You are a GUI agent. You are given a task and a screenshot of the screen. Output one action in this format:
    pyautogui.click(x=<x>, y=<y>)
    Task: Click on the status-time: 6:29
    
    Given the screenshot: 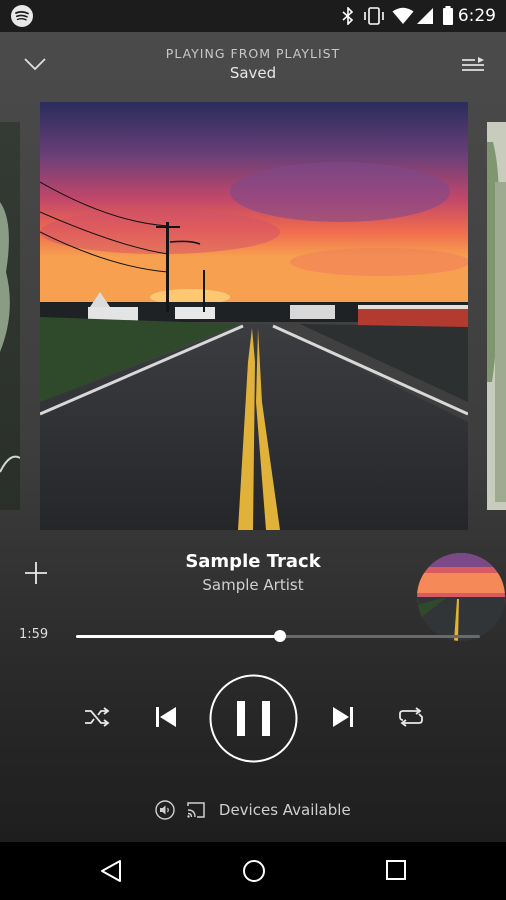 What is the action you would take?
    pyautogui.click(x=476, y=16)
    